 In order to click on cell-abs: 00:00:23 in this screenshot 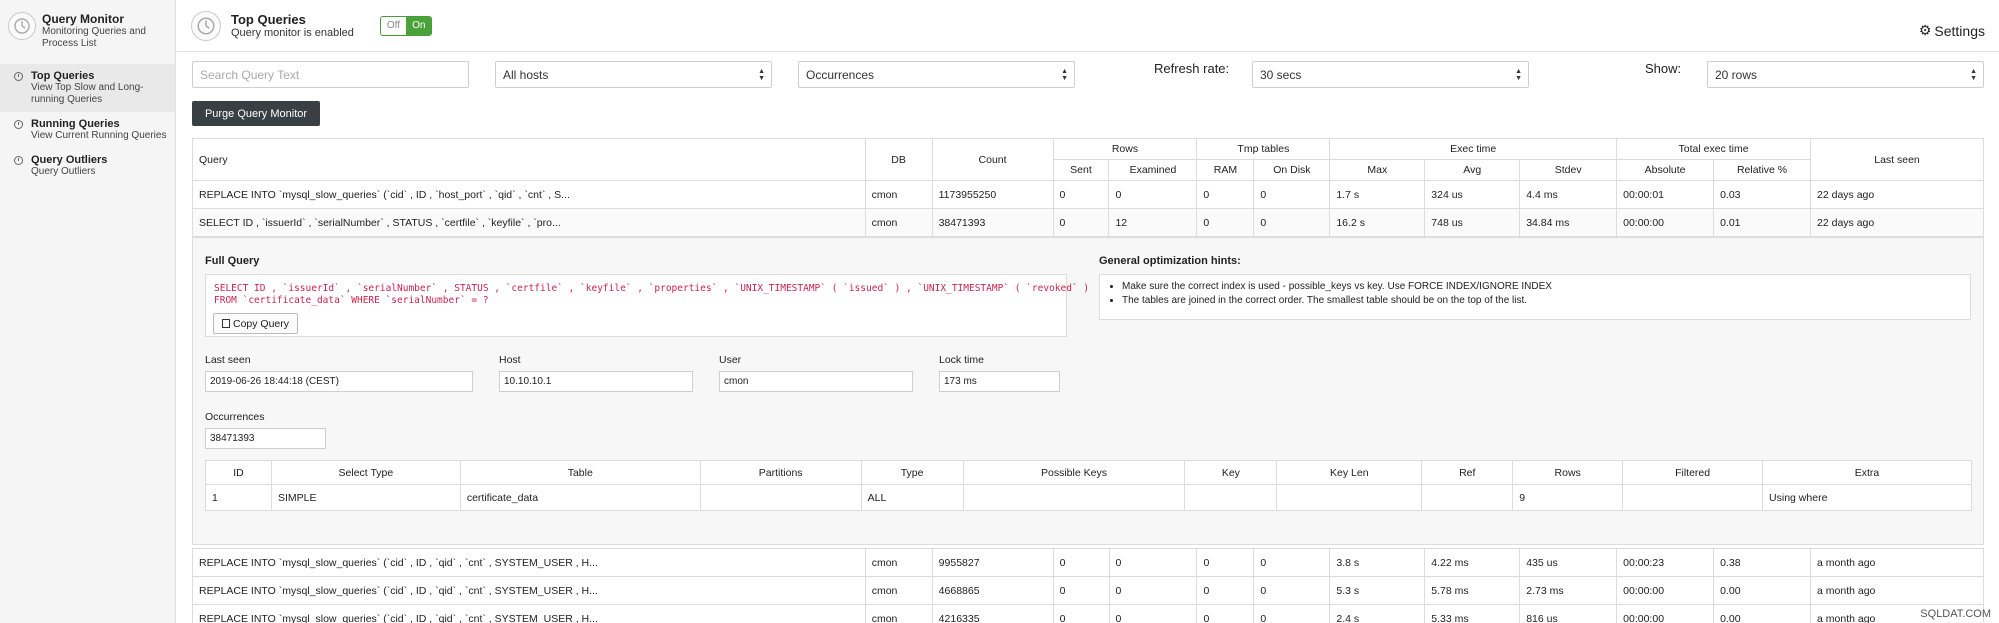, I will do `click(1665, 562)`.